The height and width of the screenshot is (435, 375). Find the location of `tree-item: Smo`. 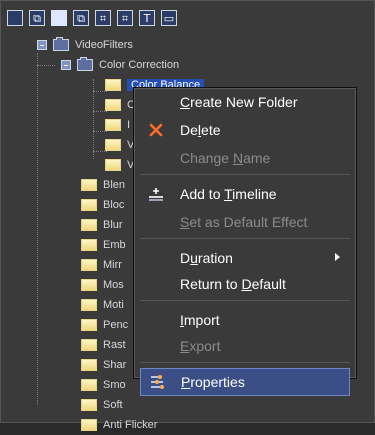

tree-item: Smo is located at coordinates (103, 385).